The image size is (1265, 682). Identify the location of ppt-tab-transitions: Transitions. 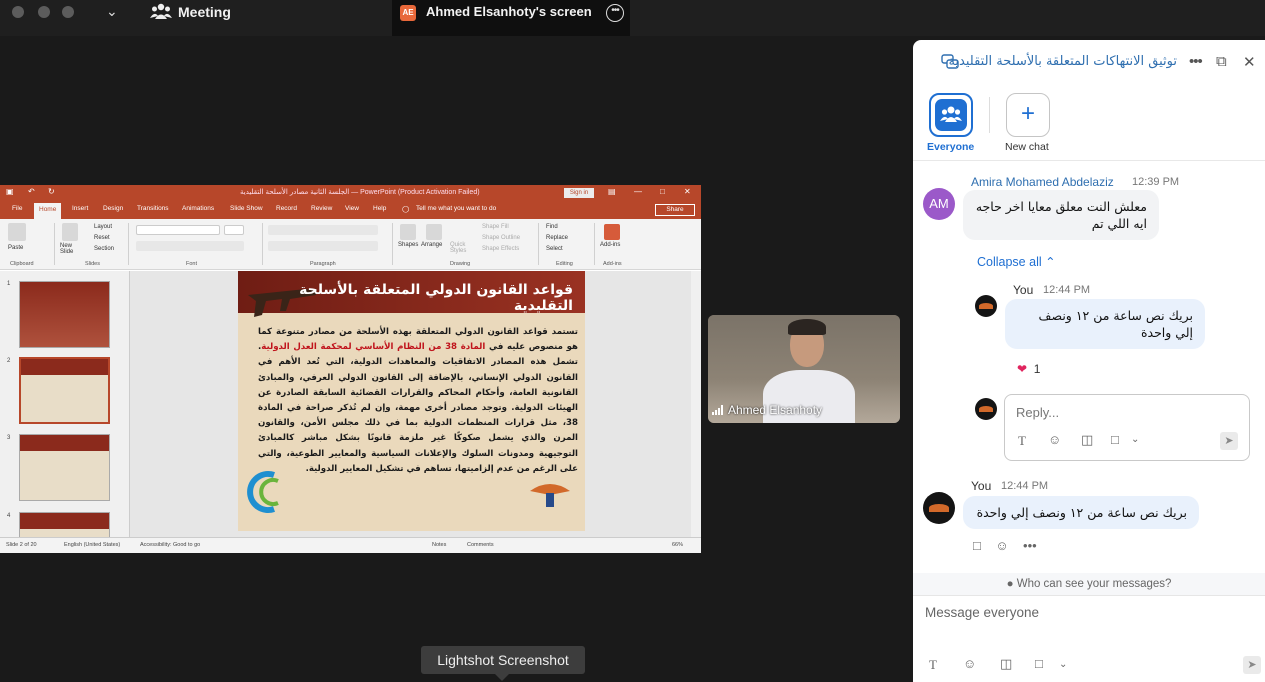
(153, 208).